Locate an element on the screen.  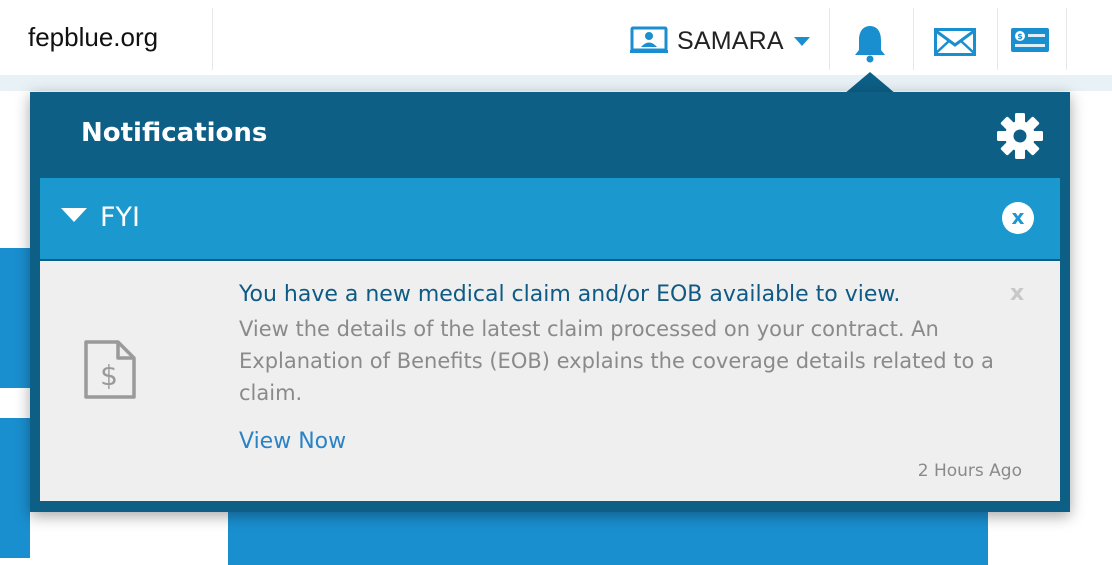
panel-pointer is located at coordinates (870, 83).